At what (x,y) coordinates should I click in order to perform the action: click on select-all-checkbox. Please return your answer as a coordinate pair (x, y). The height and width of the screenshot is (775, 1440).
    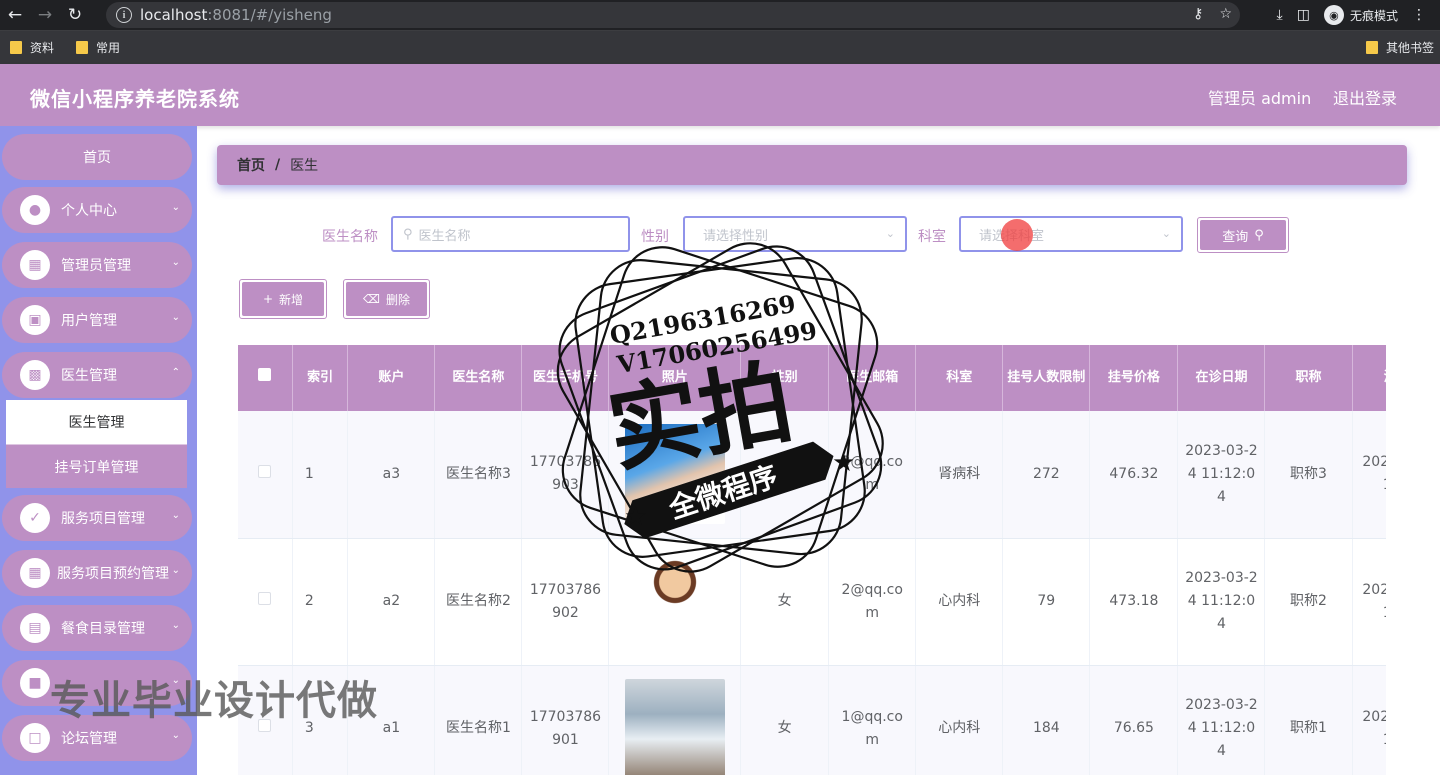
    Looking at the image, I should click on (265, 378).